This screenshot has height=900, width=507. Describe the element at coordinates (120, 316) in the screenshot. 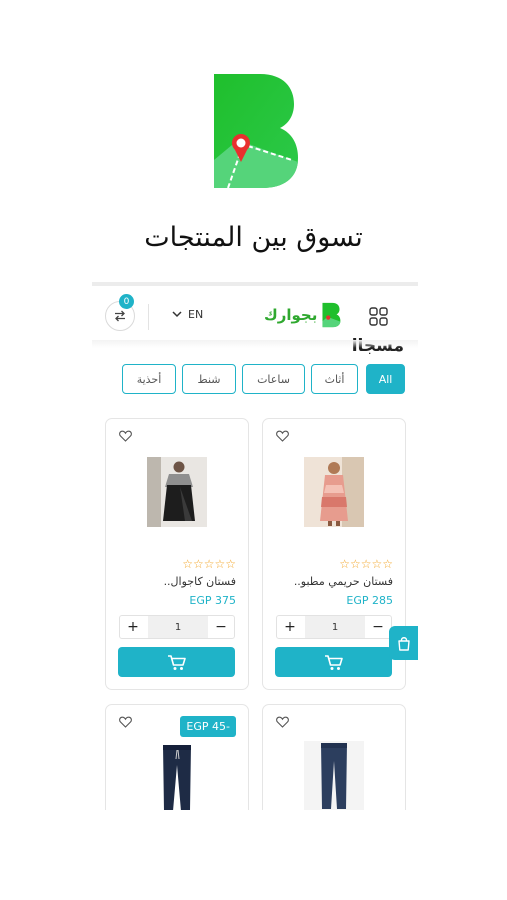

I see `compare-arrows-icon` at that location.